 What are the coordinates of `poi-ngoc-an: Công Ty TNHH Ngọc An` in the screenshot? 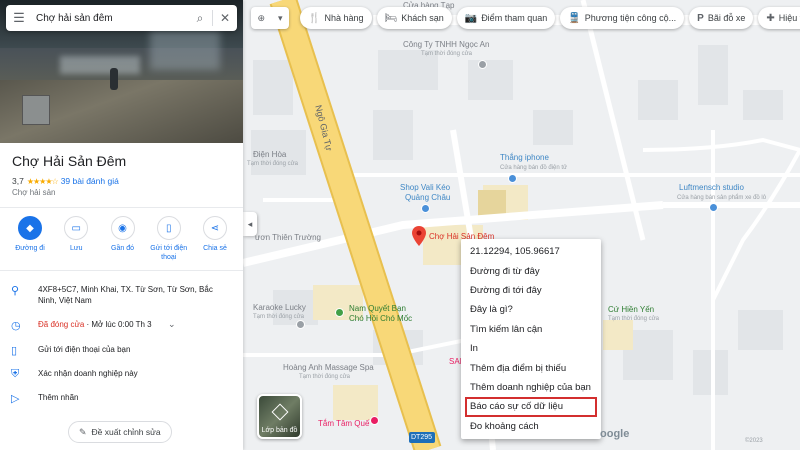 It's located at (446, 44).